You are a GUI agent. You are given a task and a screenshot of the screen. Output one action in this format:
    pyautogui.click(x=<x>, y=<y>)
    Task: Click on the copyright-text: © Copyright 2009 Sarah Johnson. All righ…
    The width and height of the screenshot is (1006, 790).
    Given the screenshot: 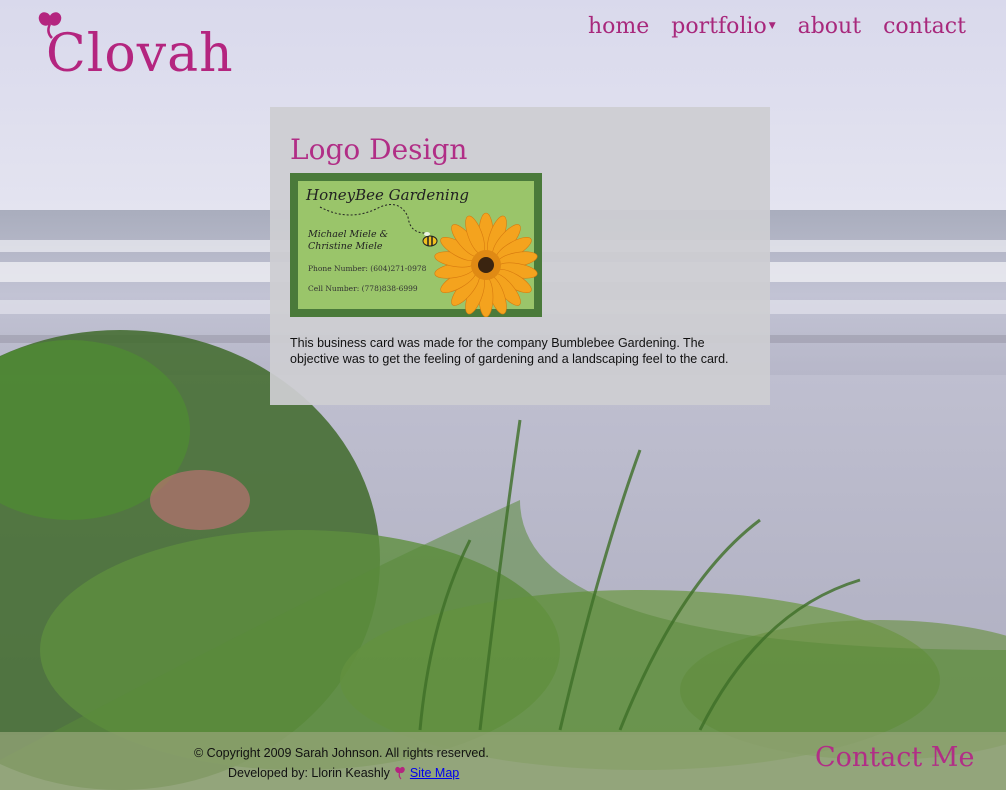 What is the action you would take?
    pyautogui.click(x=341, y=753)
    